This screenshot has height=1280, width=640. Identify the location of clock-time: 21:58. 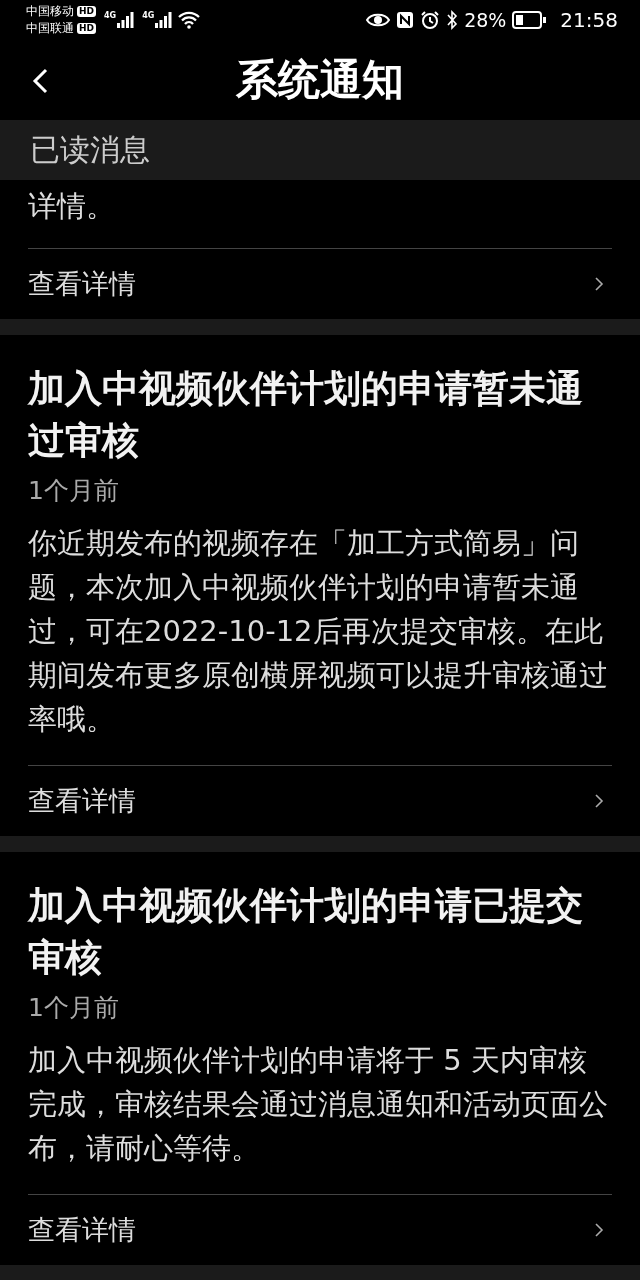
(589, 20).